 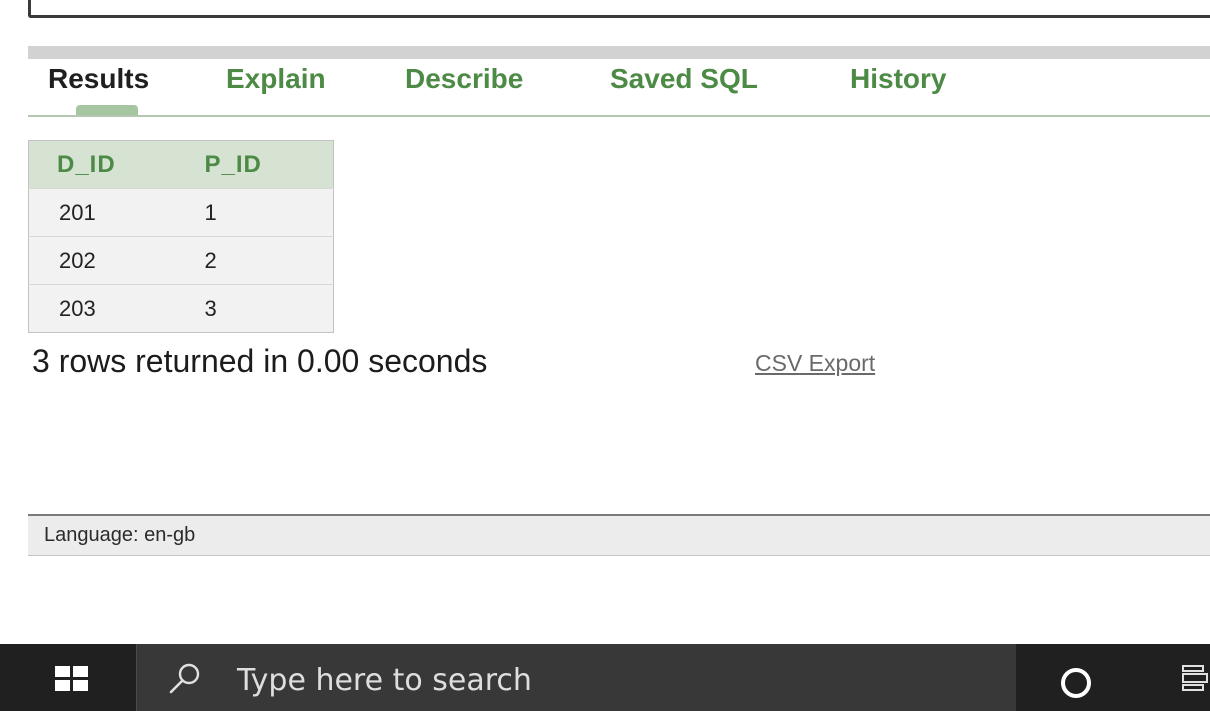 I want to click on tab-history: History, so click(x=898, y=79).